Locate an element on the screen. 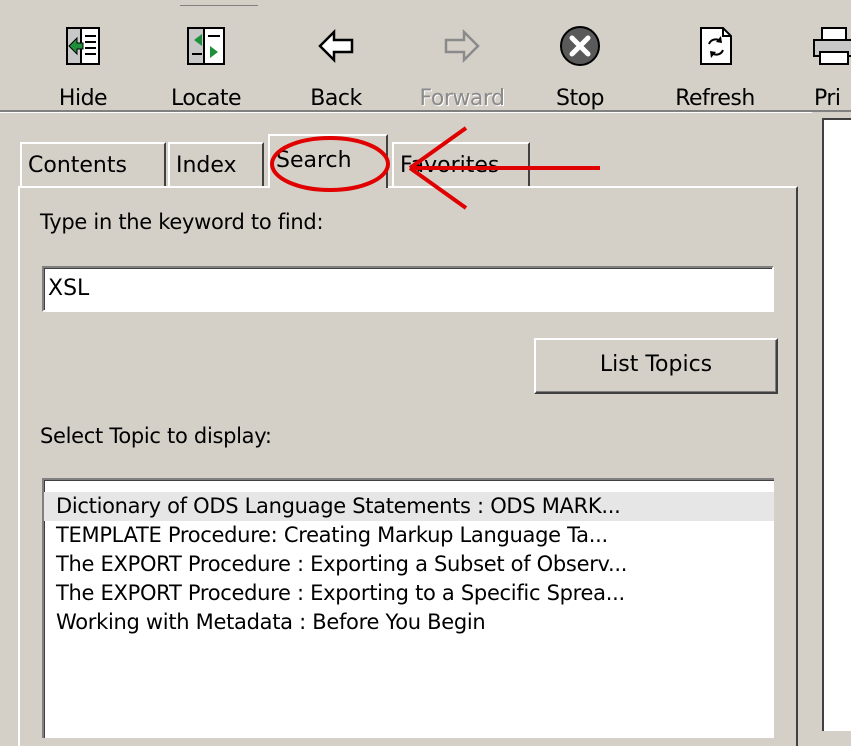 This screenshot has height=746, width=851. keyword-label: Type in the keyword to find: is located at coordinates (182, 222).